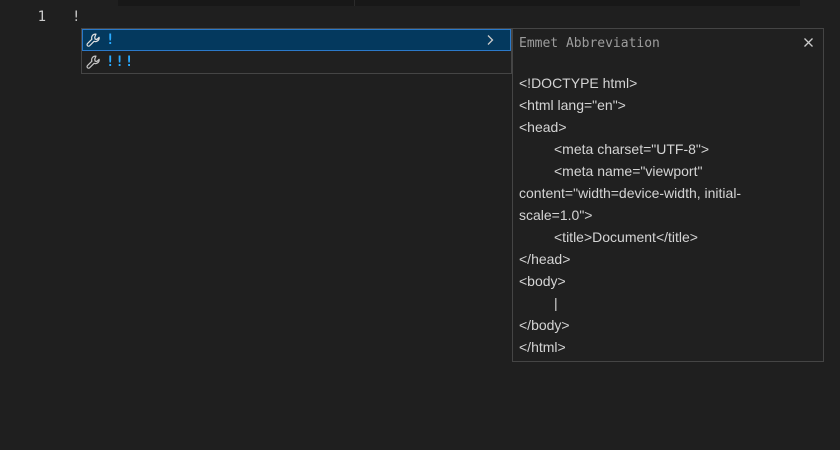 The height and width of the screenshot is (450, 840). What do you see at coordinates (542, 281) in the screenshot?
I see `details-code-line: <body>` at bounding box center [542, 281].